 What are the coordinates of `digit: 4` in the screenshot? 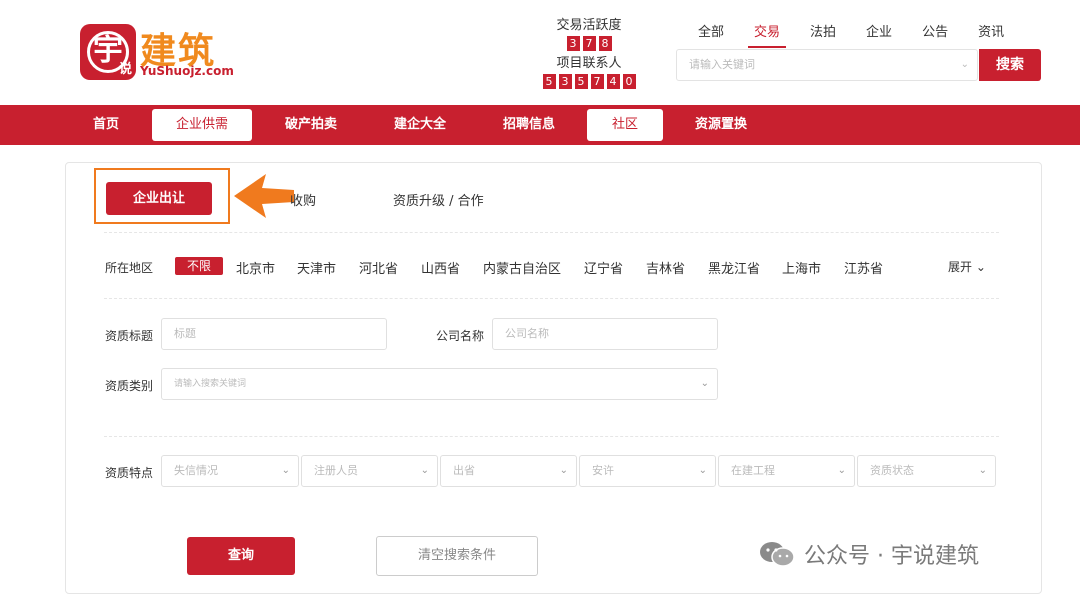 It's located at (613, 81).